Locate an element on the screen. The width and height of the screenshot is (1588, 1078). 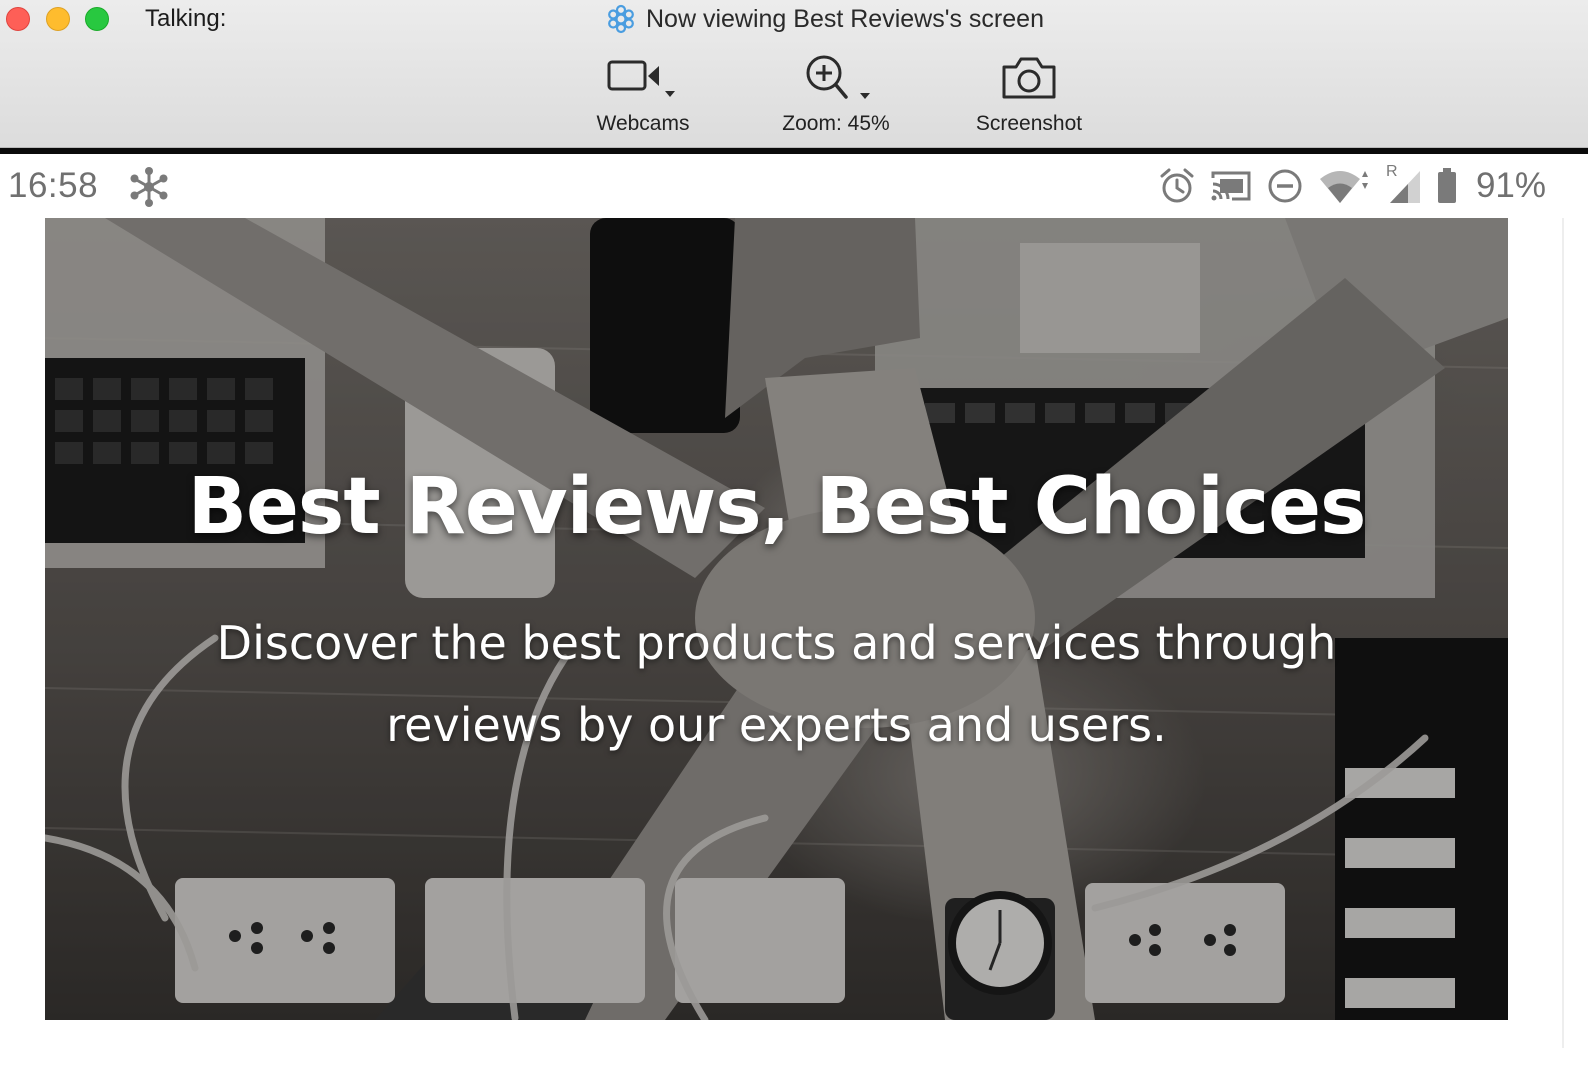
screenshot-label: Screenshot is located at coordinates (1029, 123).